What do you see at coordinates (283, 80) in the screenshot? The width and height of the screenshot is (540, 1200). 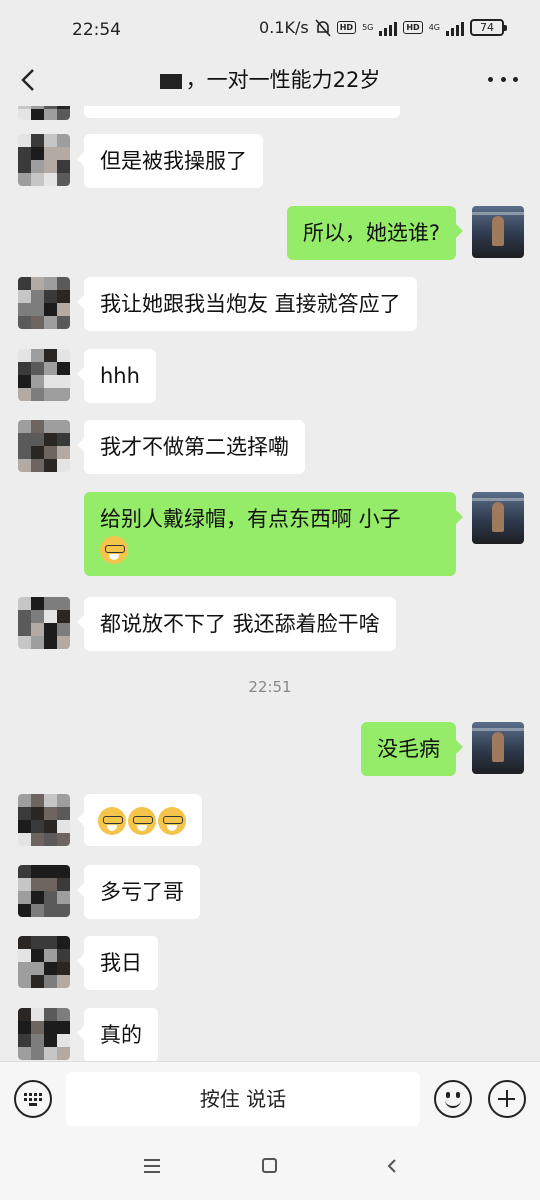 I see `chat-title-text: ，一对一性能力22岁` at bounding box center [283, 80].